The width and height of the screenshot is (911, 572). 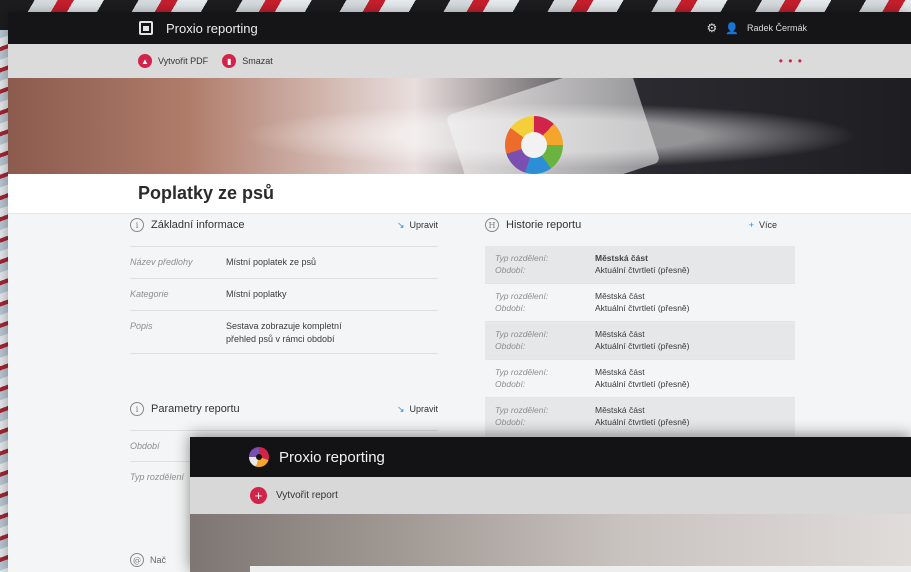 What do you see at coordinates (198, 225) in the screenshot?
I see `basic-info-title: Základní informace` at bounding box center [198, 225].